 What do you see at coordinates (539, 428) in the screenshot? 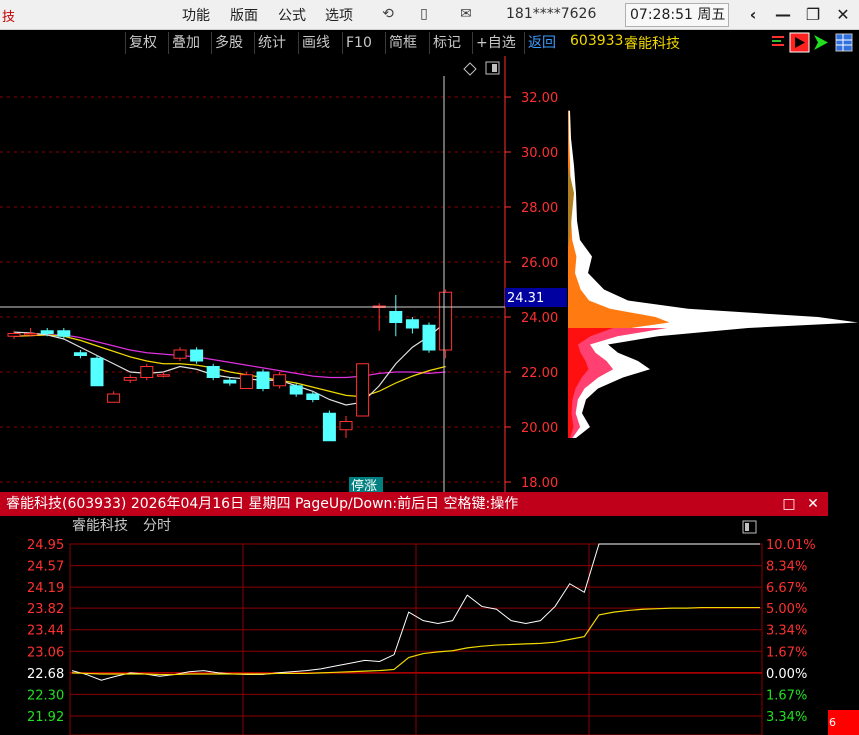
I see `price-axis-label: 20.00` at bounding box center [539, 428].